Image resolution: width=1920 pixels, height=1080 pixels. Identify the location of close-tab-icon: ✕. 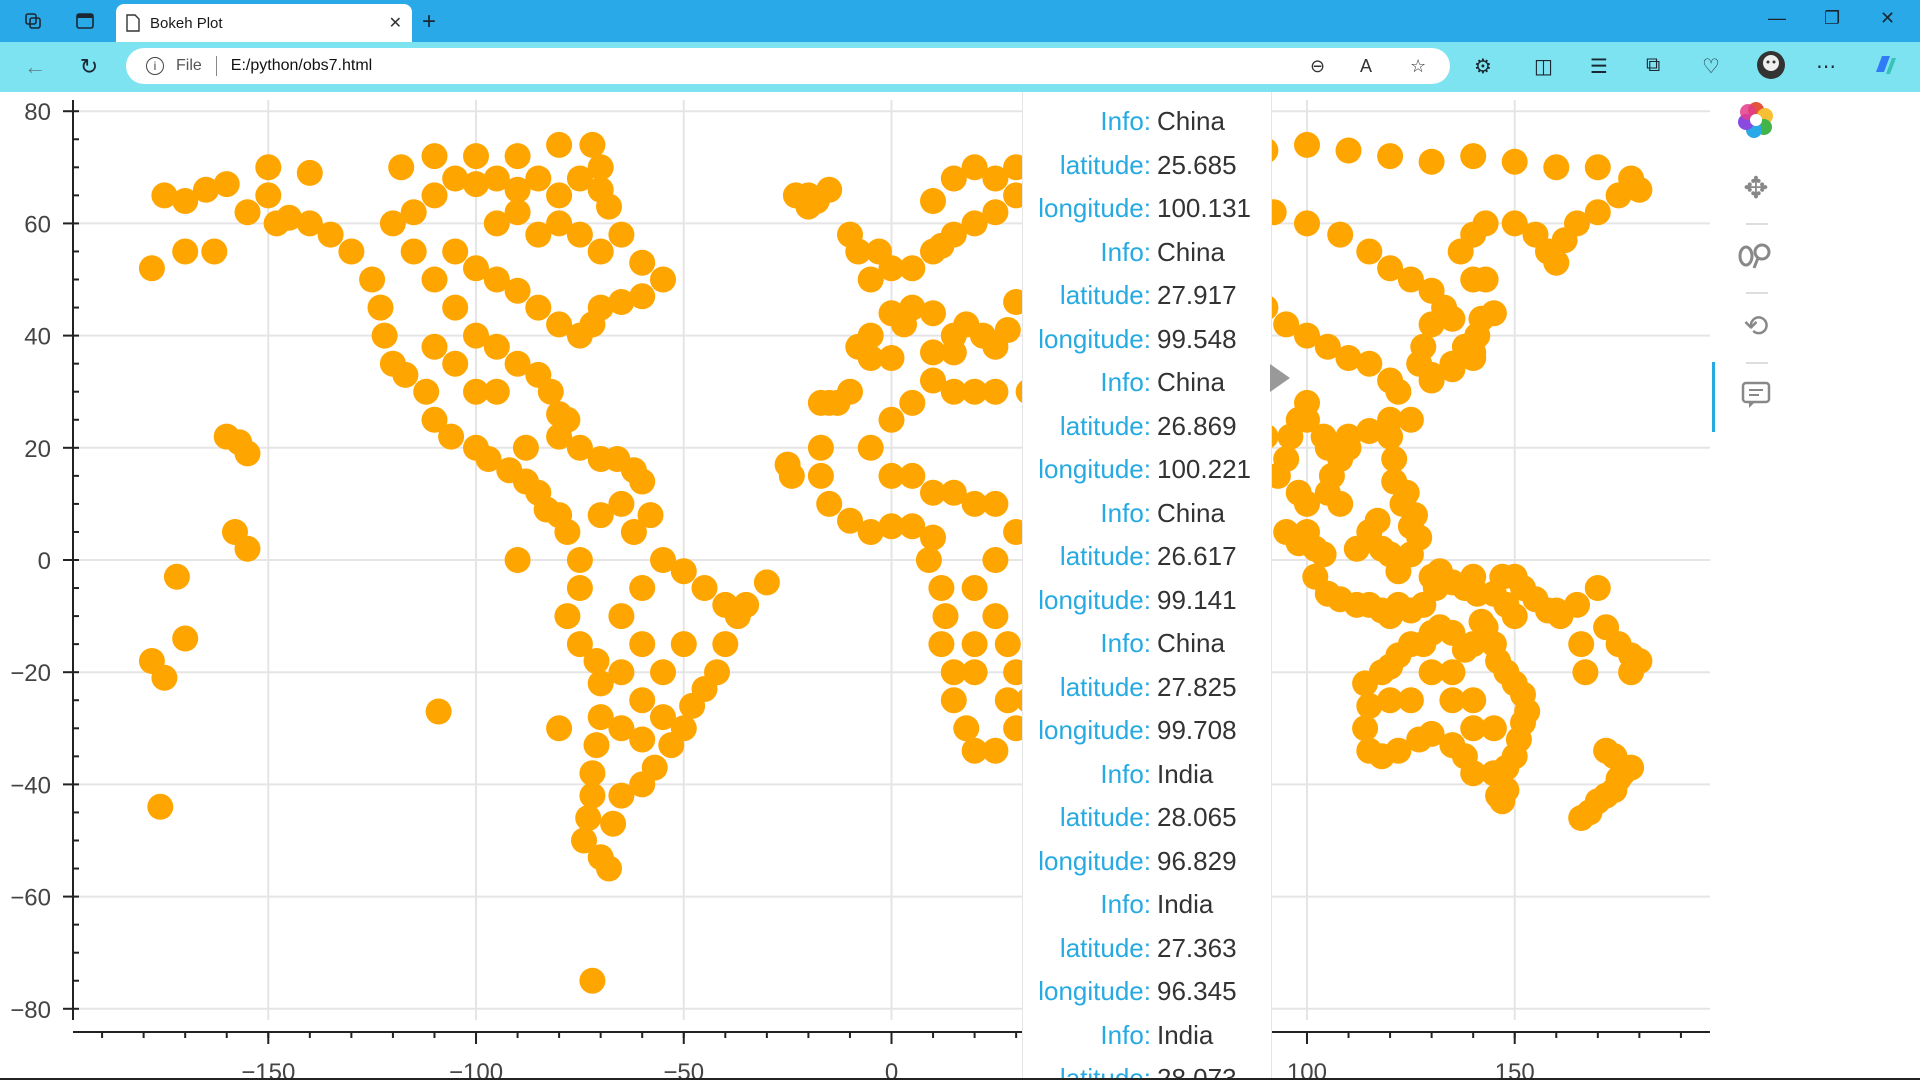
(395, 23).